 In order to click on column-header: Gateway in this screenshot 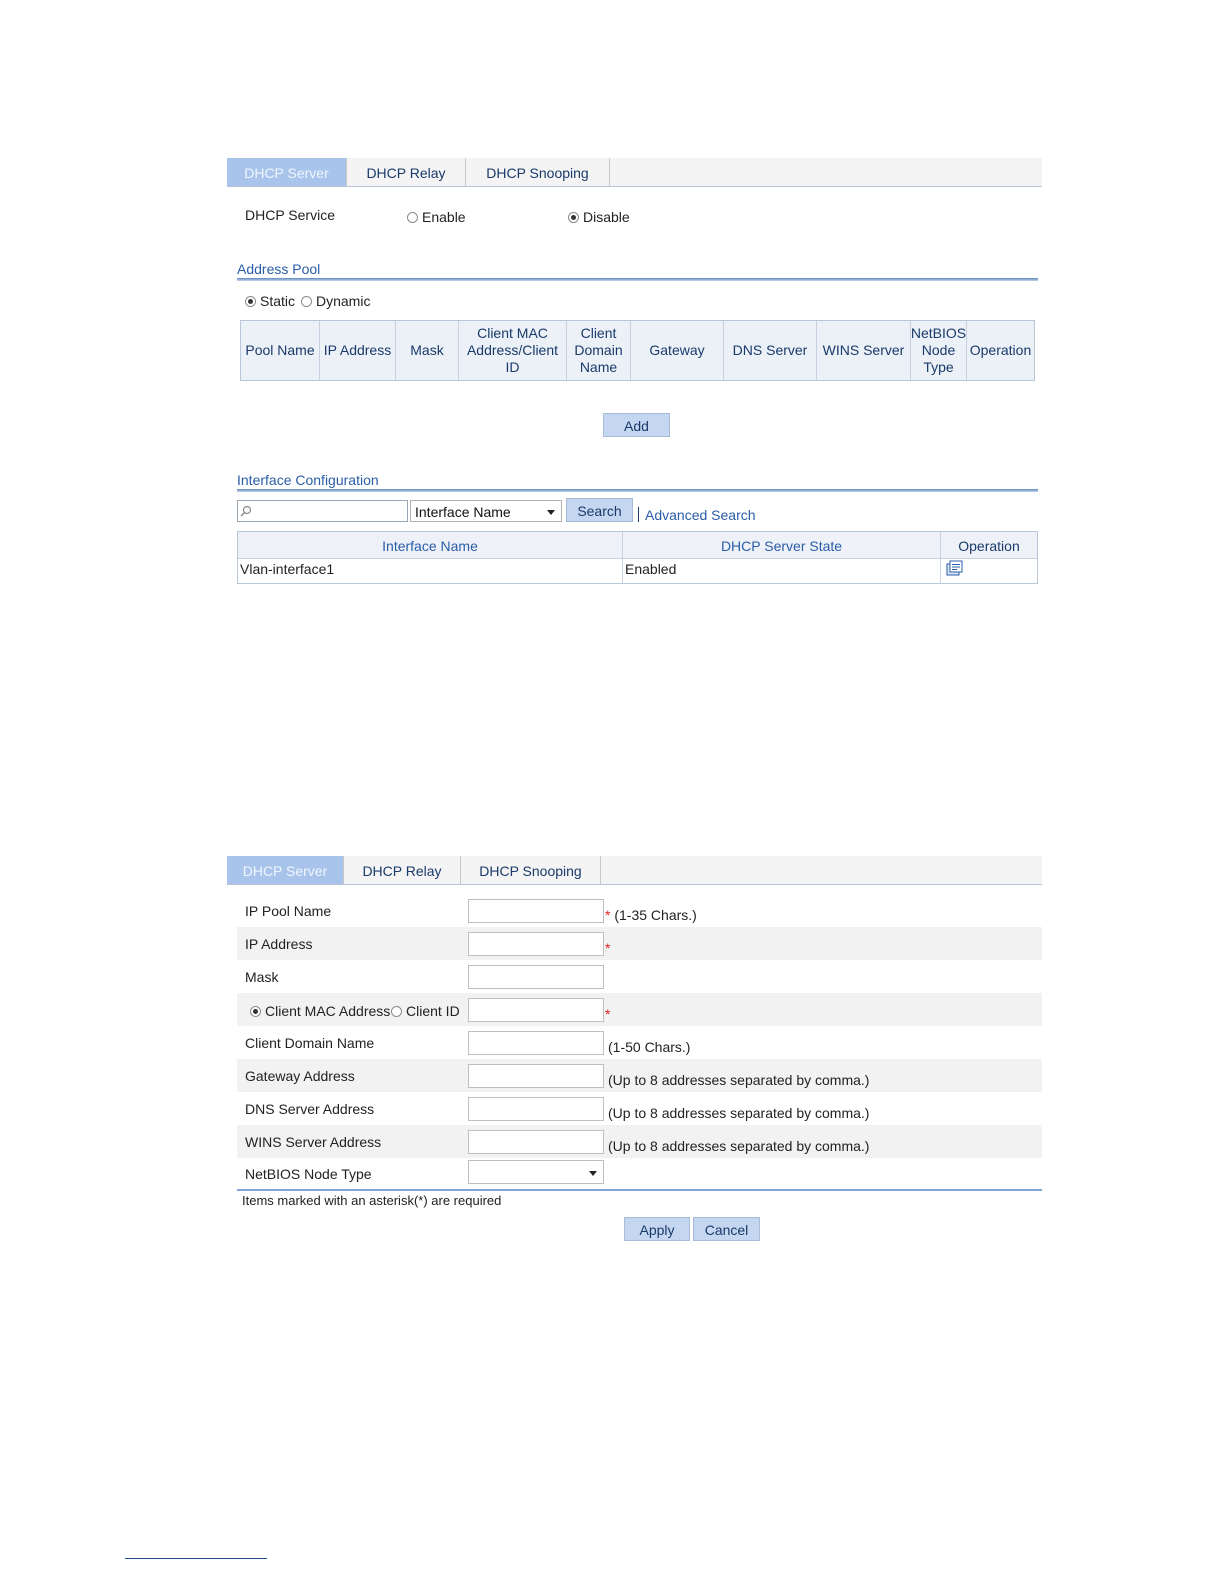, I will do `click(677, 350)`.